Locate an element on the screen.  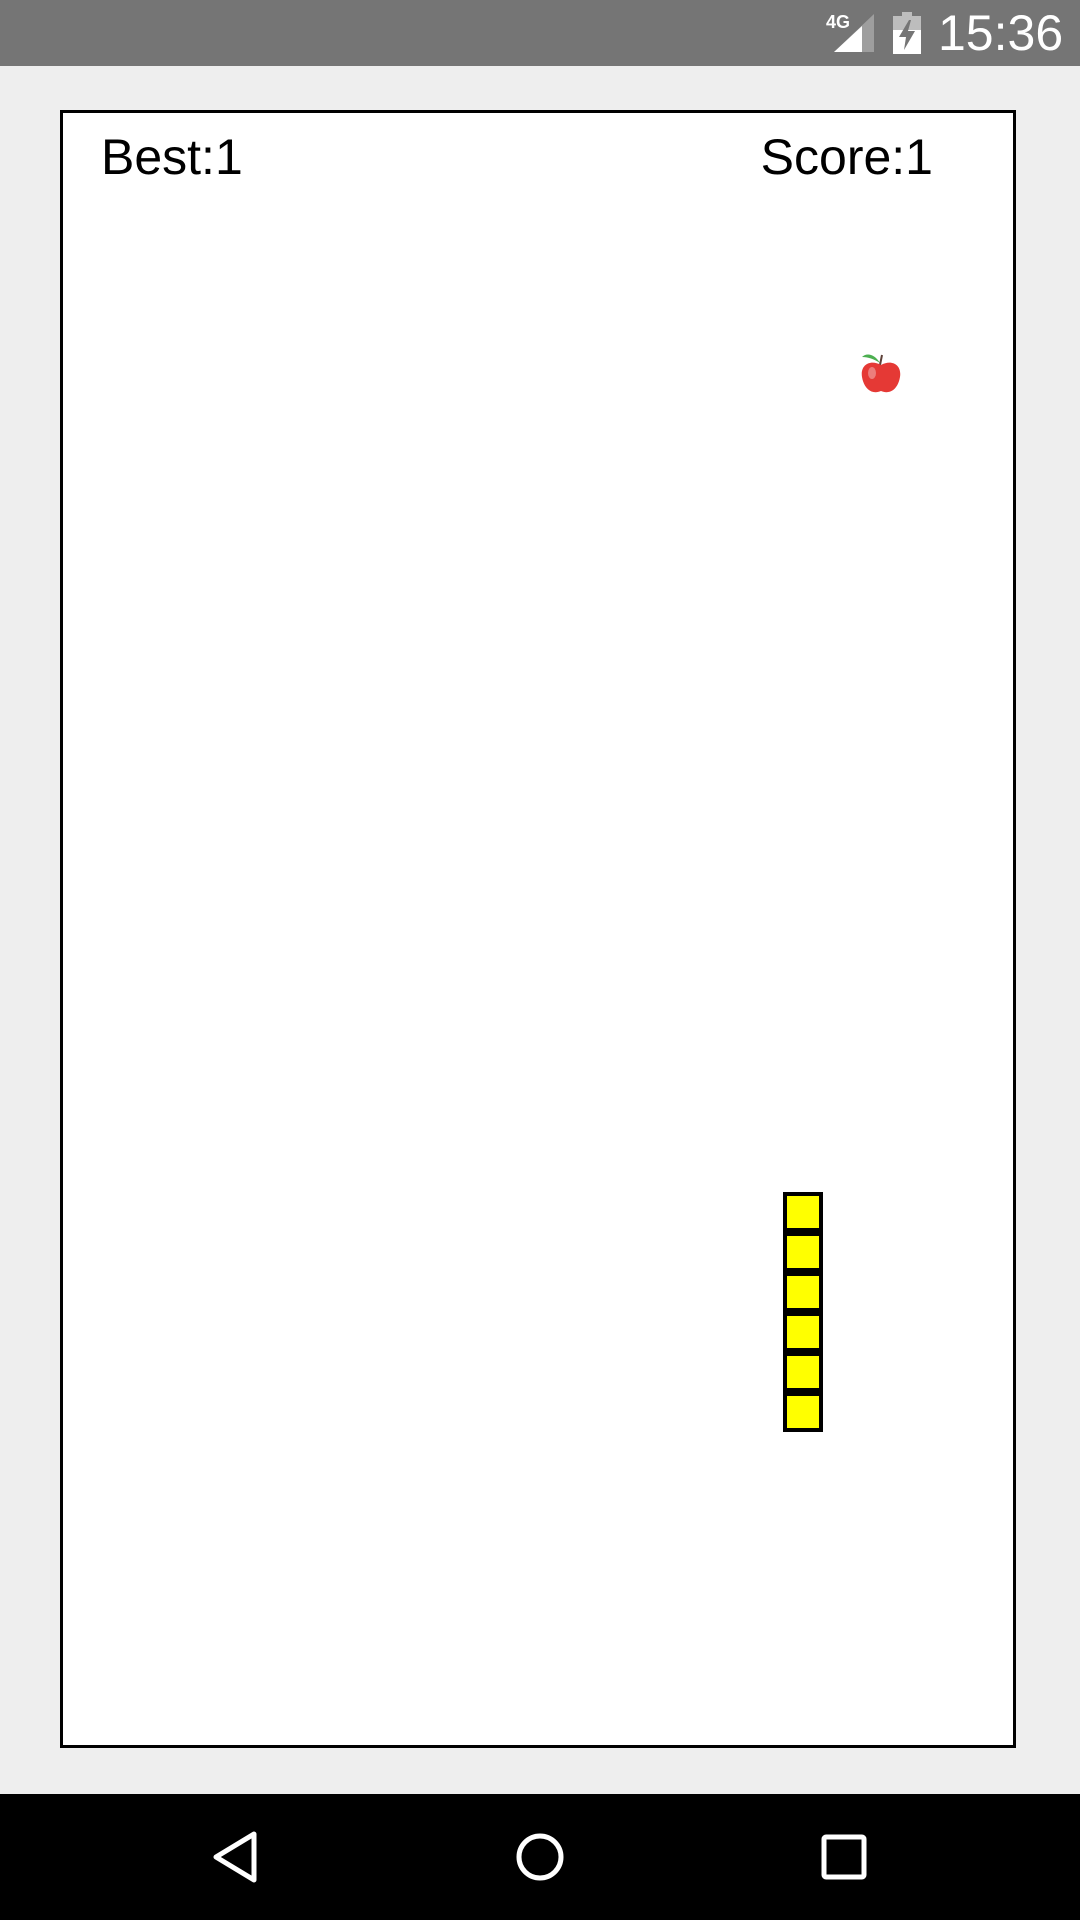
navigation-bar is located at coordinates (540, 1857).